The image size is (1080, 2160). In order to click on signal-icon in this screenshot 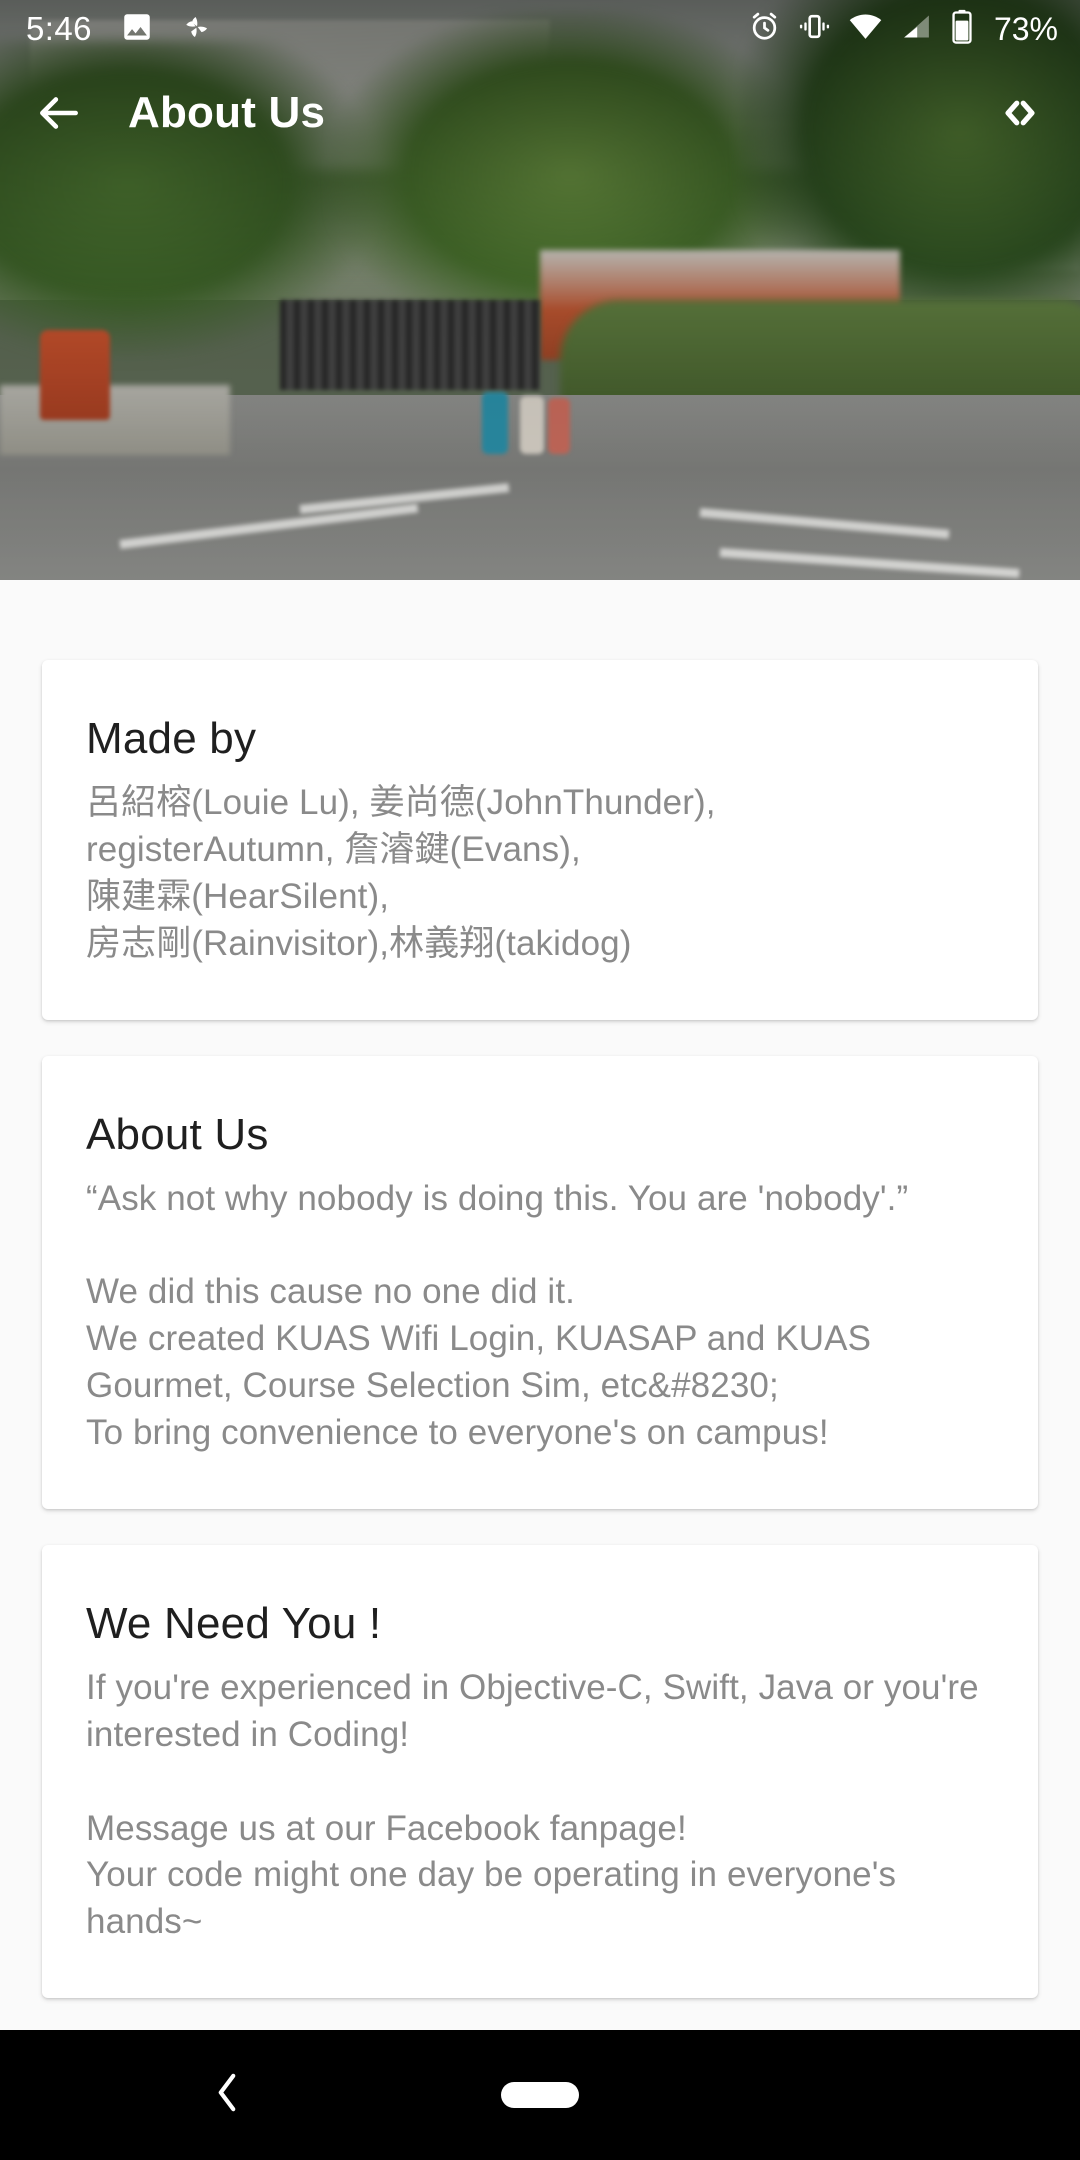, I will do `click(916, 29)`.